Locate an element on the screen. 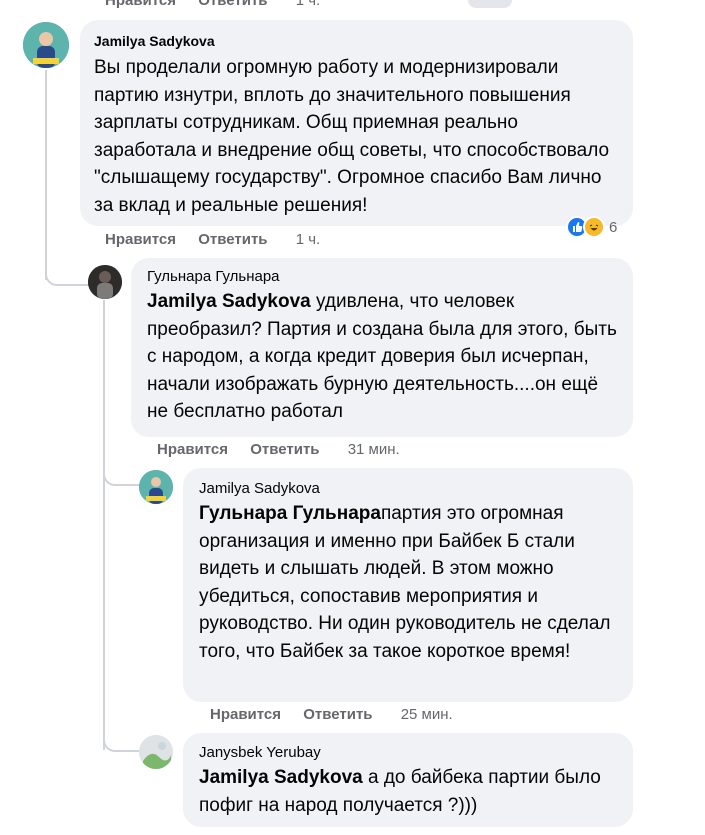  blue-dot-icon is located at coordinates (490, 4).